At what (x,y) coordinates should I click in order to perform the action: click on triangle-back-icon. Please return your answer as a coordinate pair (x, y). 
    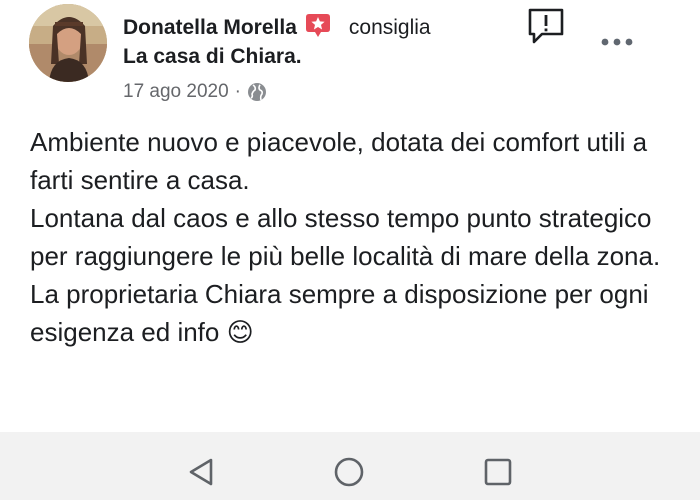
    Looking at the image, I should click on (201, 472).